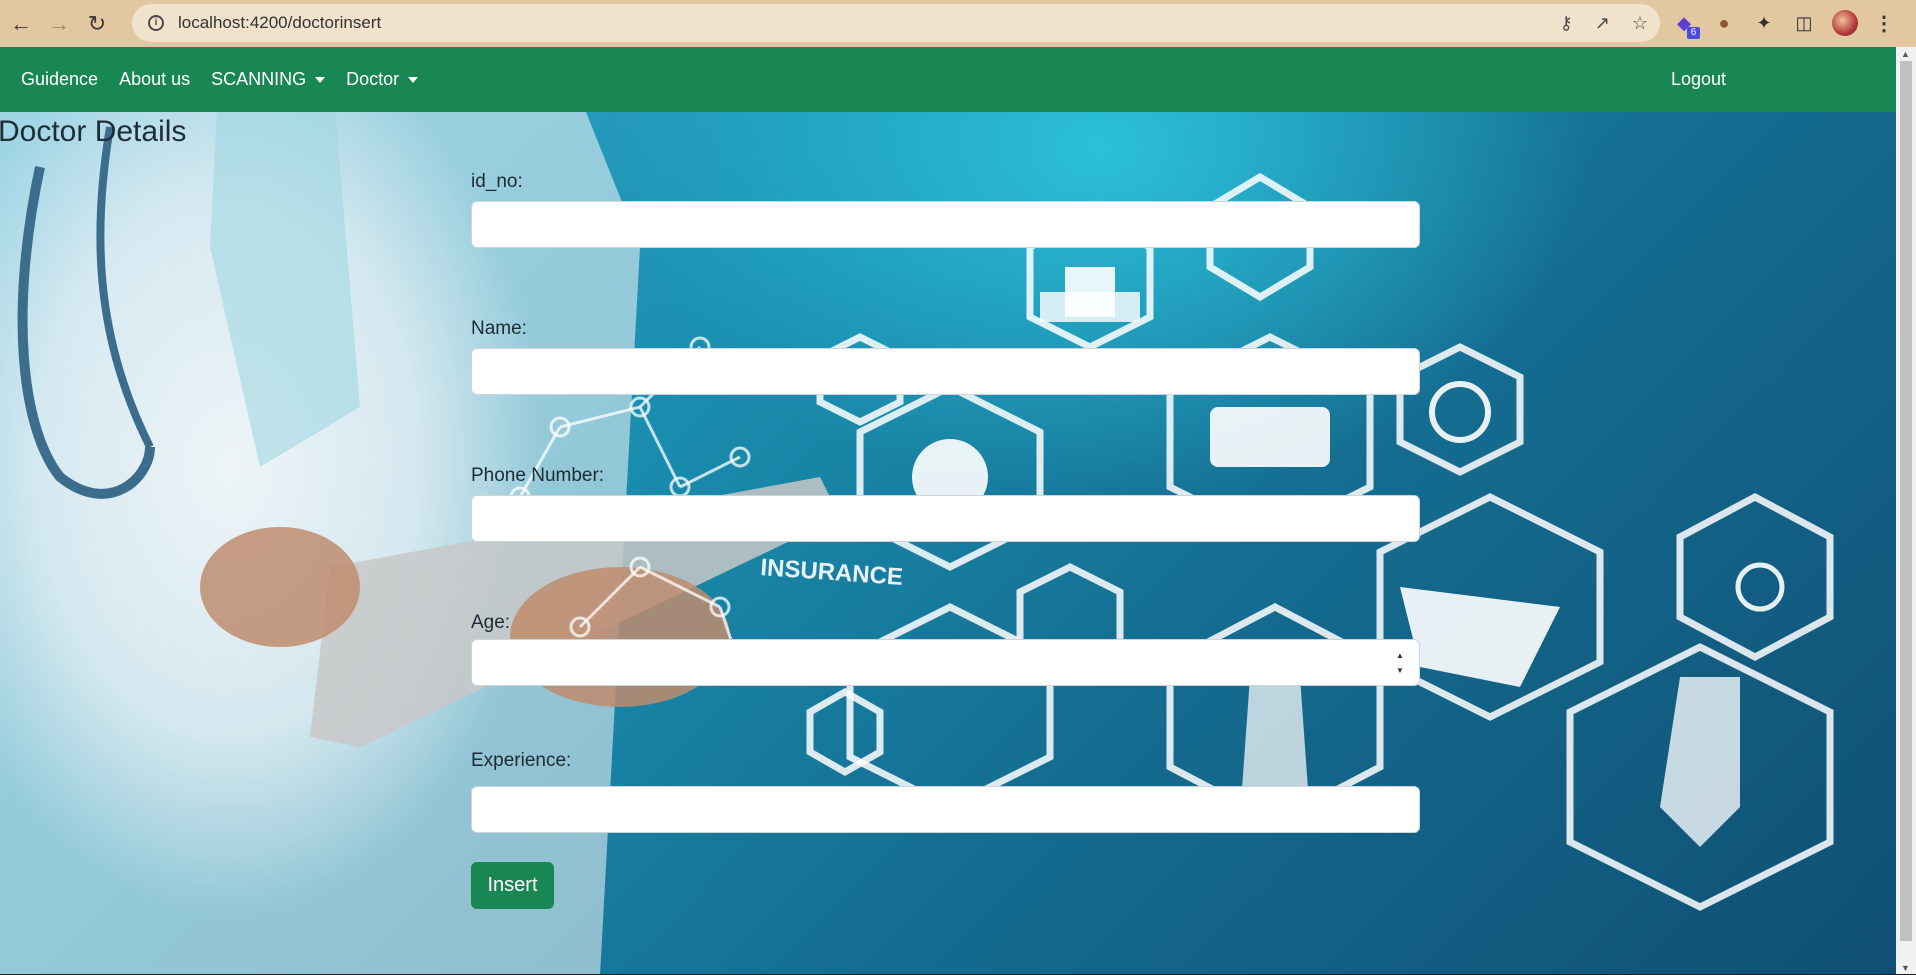 The height and width of the screenshot is (975, 1916). What do you see at coordinates (512, 885) in the screenshot?
I see `insert-button: Insert` at bounding box center [512, 885].